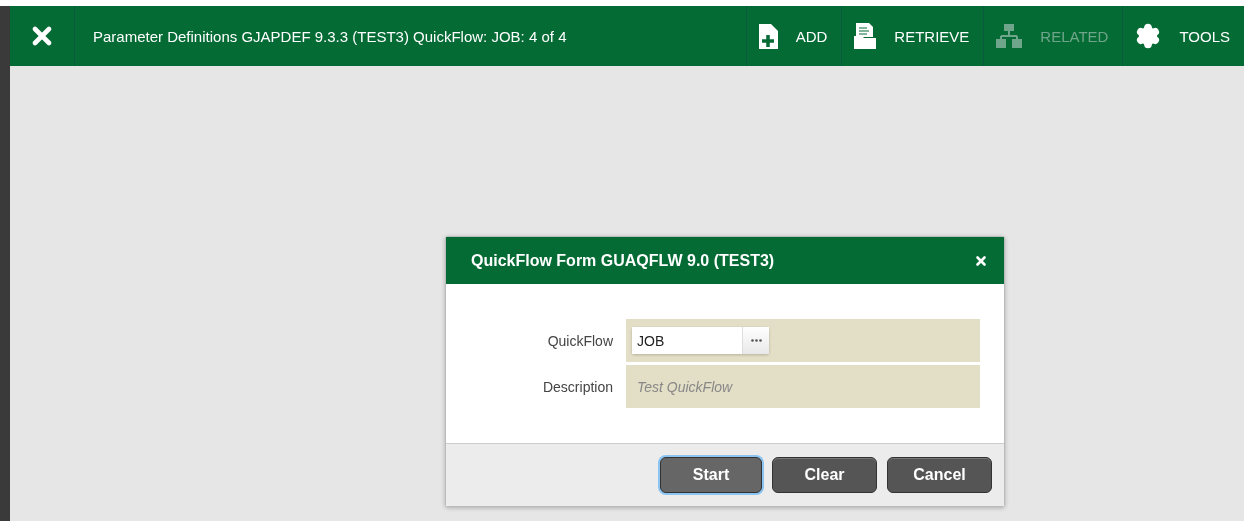 Image resolution: width=1244 pixels, height=521 pixels. Describe the element at coordinates (623, 260) in the screenshot. I see `dialog-title: QuickFlow Form GUAQFLW 9.0 (TEST3)` at that location.